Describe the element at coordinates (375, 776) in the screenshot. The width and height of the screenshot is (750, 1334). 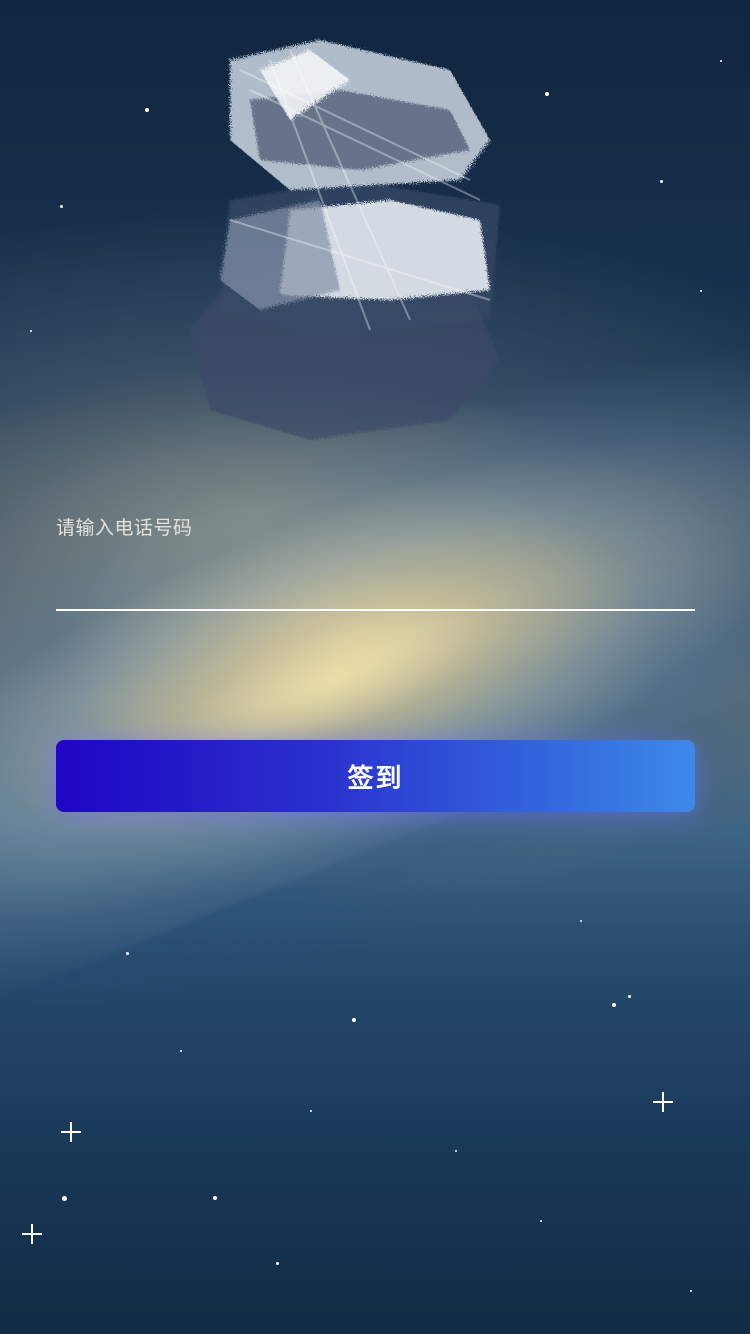
I see `sign-in-button: 签到` at that location.